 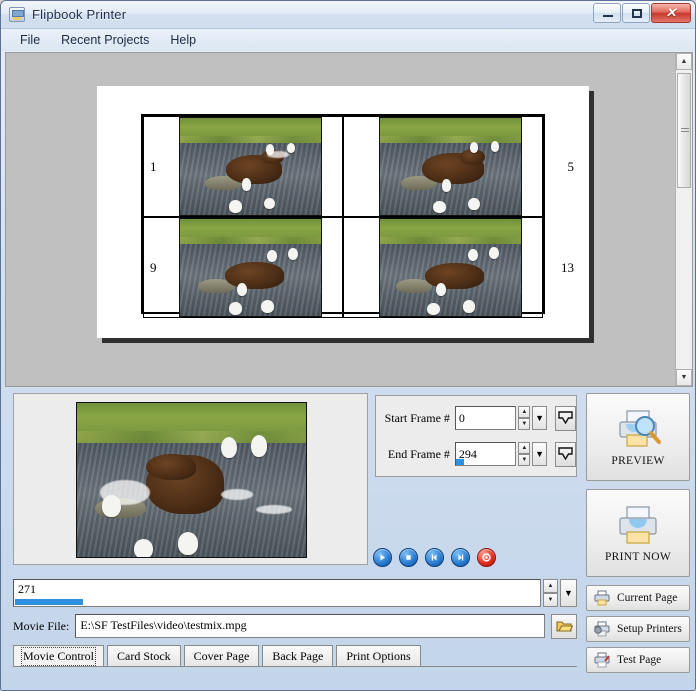 What do you see at coordinates (27, 589) in the screenshot?
I see `frame-position-value: 271` at bounding box center [27, 589].